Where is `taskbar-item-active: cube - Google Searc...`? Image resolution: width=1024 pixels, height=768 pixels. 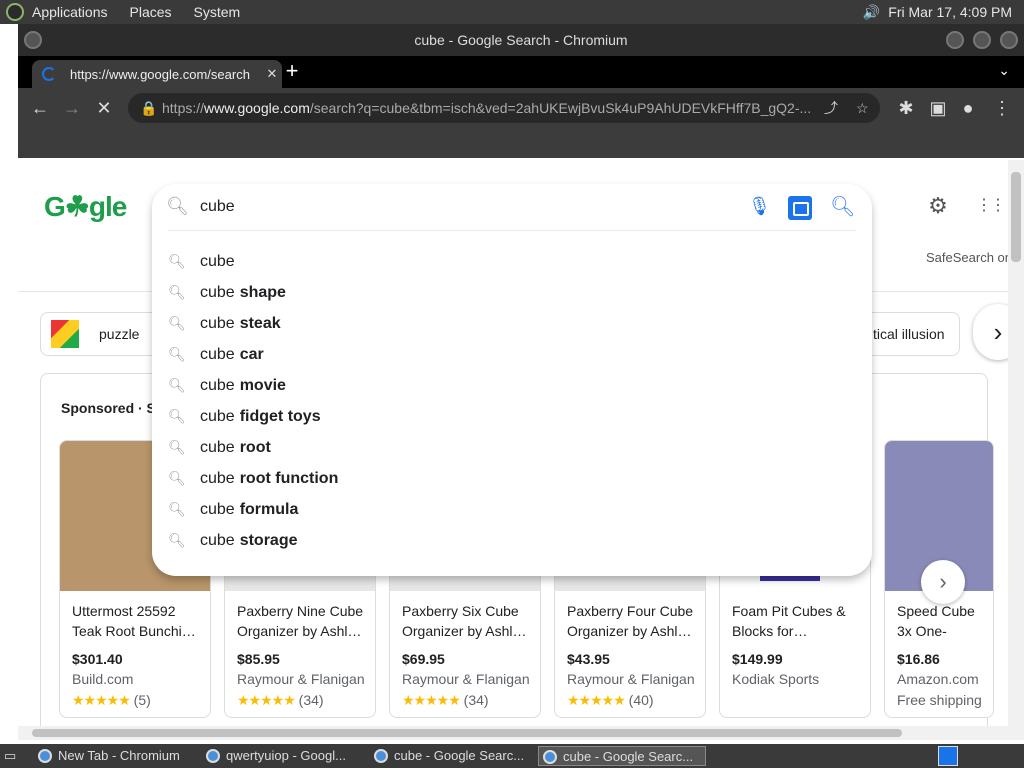
taskbar-item-active: cube - Google Searc... is located at coordinates (622, 756).